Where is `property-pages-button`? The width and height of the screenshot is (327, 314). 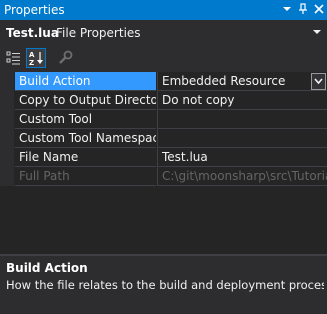
property-pages-button is located at coordinates (66, 58).